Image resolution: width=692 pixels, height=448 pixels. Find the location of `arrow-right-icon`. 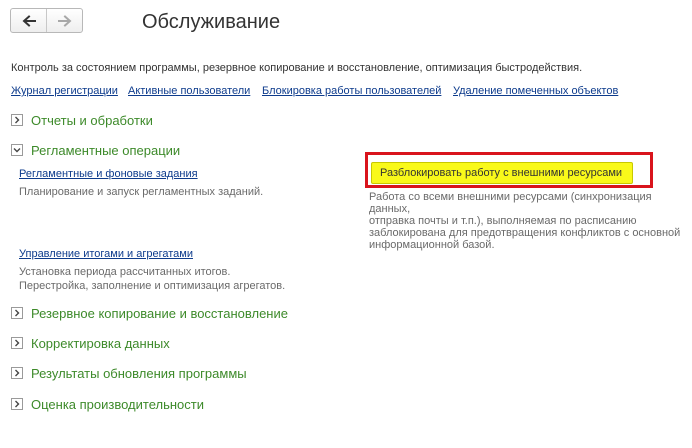

arrow-right-icon is located at coordinates (64, 20).